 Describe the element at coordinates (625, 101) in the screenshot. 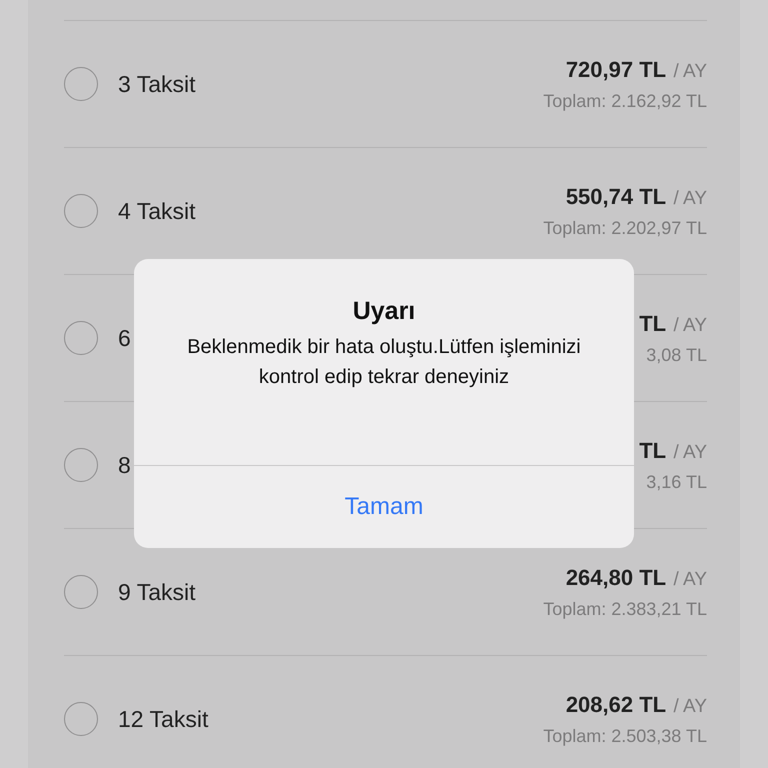

I see `total-amount: Toplam: 2.162,92 TL` at that location.